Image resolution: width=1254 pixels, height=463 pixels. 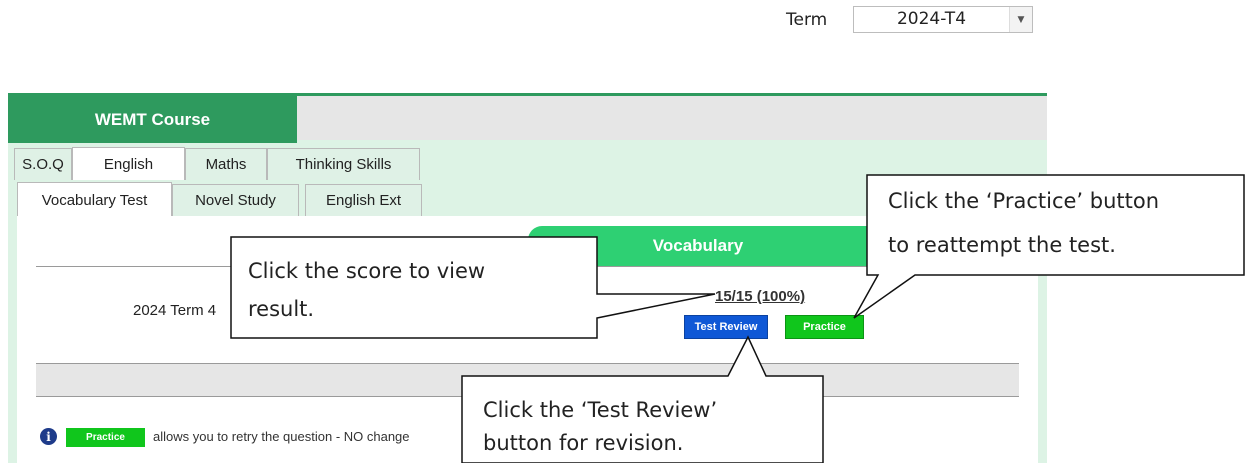 I want to click on practice-callout-line2: to reattempt the test., so click(x=1002, y=245).